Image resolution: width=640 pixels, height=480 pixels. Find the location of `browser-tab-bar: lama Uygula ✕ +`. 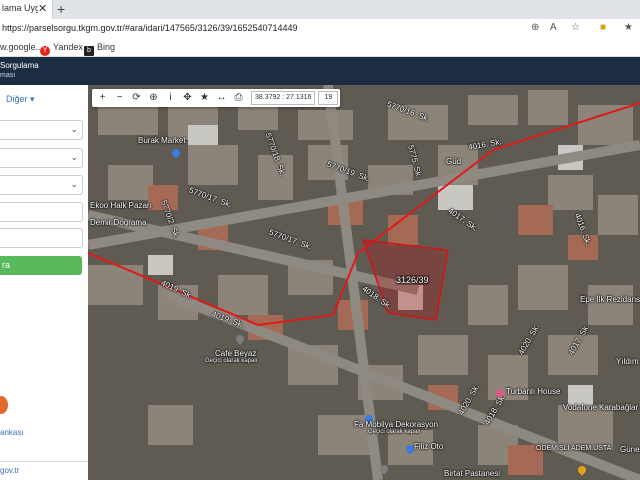

browser-tab-bar: lama Uygula ✕ + is located at coordinates (320, 9).